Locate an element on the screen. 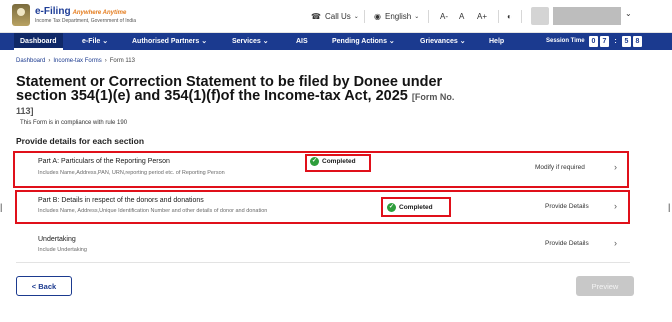  breadcrumb-dashboard: Dashboard is located at coordinates (30, 61).